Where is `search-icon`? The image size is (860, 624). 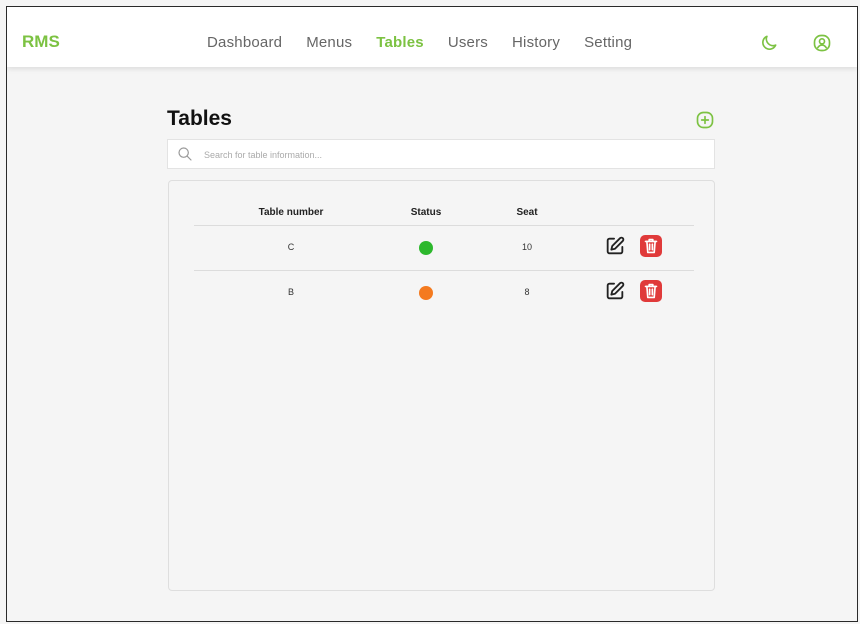 search-icon is located at coordinates (185, 154).